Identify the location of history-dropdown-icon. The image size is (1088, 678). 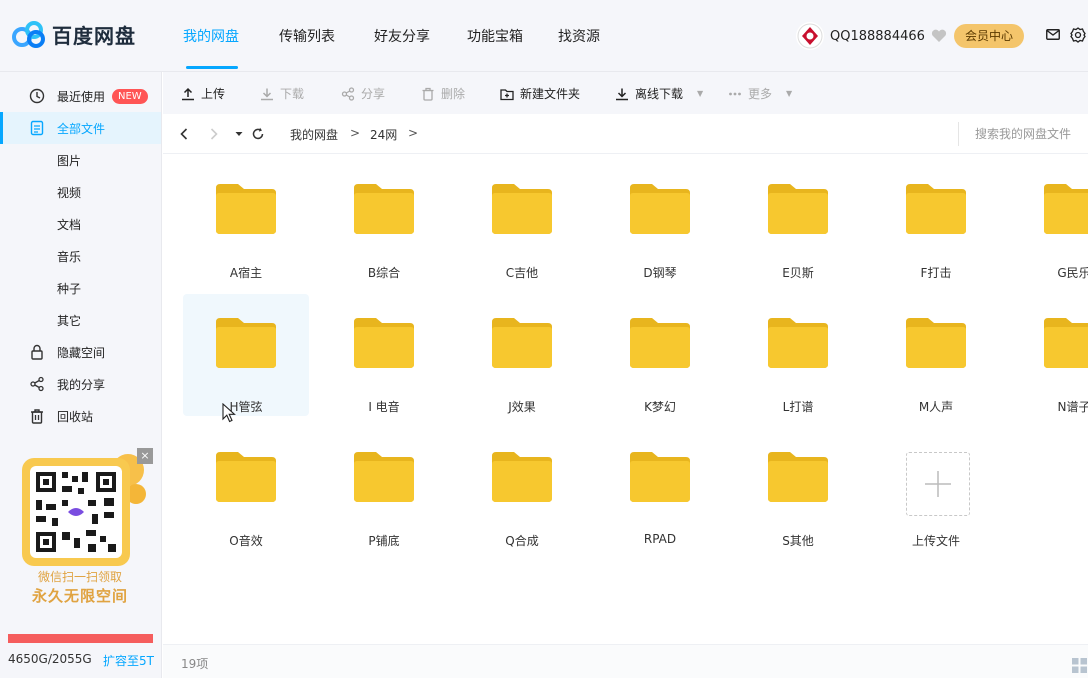
(239, 134).